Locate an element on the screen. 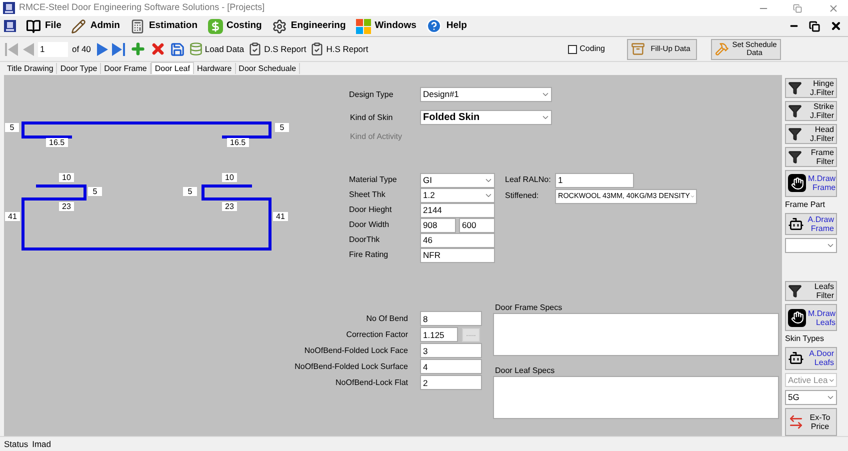 The width and height of the screenshot is (848, 451). draw-button: A.Door Leafs is located at coordinates (811, 358).